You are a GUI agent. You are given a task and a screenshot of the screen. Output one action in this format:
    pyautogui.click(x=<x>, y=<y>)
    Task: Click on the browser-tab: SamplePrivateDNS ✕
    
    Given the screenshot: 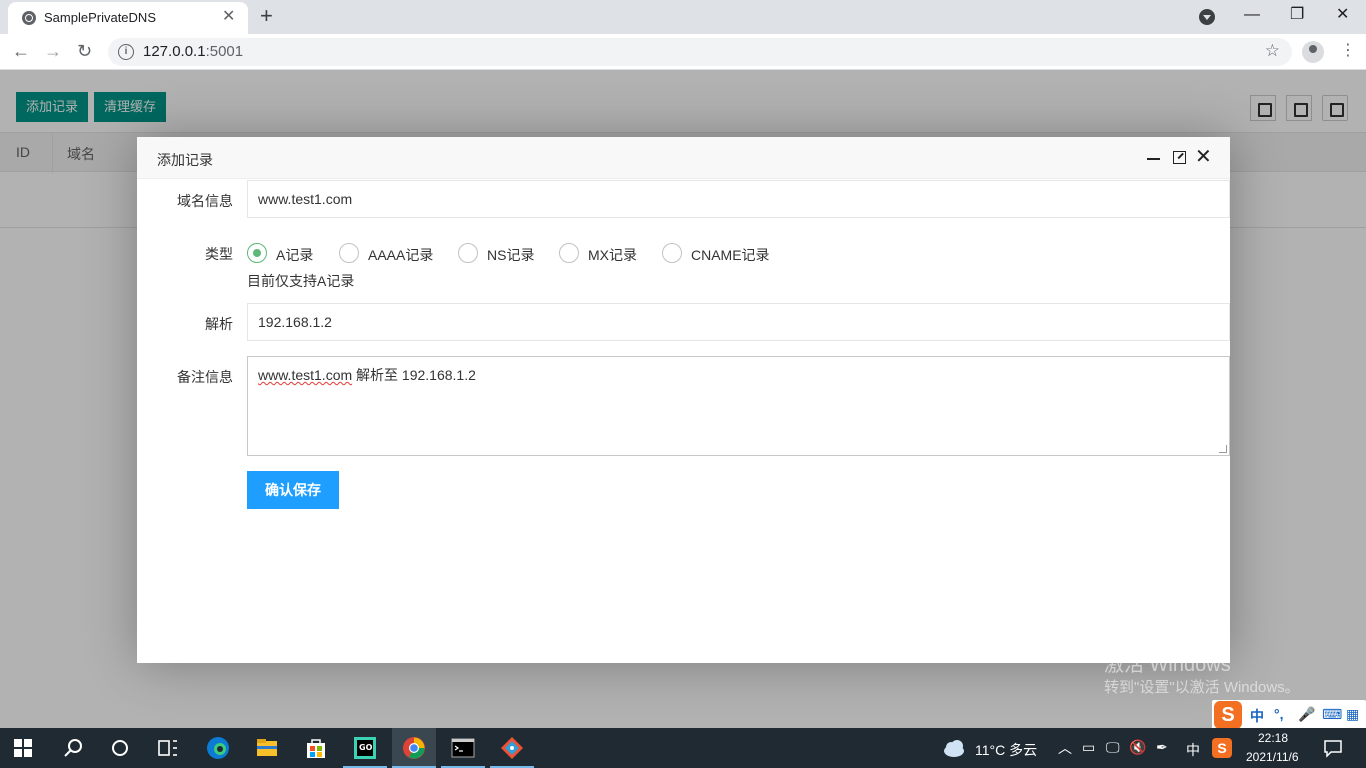 What is the action you would take?
    pyautogui.click(x=128, y=18)
    